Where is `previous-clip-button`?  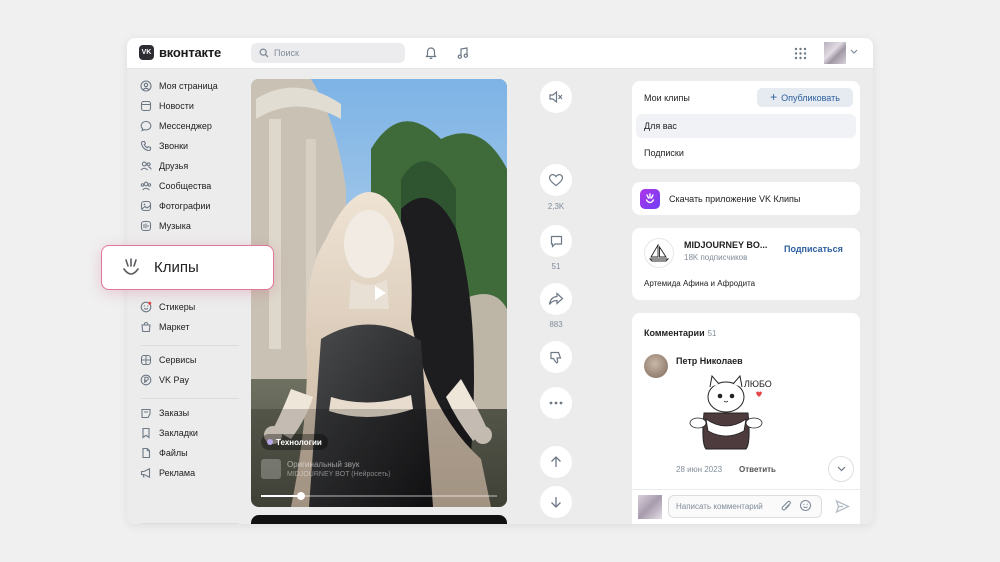 previous-clip-button is located at coordinates (556, 462).